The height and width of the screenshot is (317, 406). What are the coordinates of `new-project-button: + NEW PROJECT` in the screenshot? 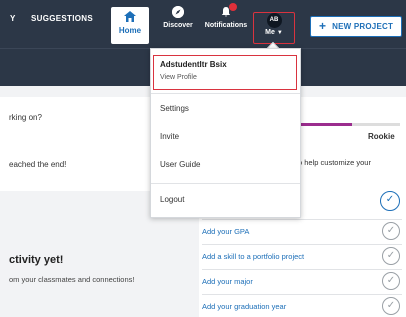 It's located at (356, 26).